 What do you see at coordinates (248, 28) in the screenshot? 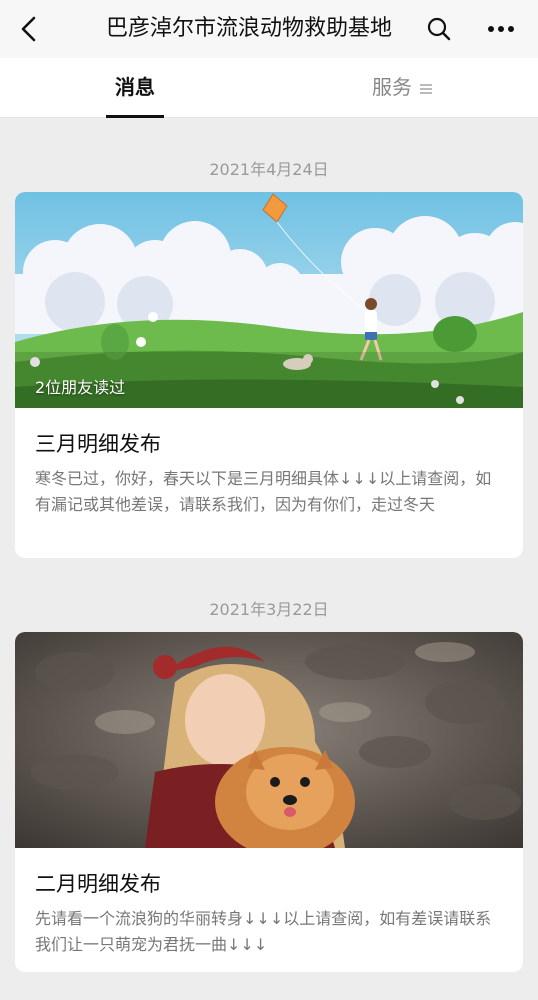
I see `page-title: 巴彦淖尔市流浪动物救助基地` at bounding box center [248, 28].